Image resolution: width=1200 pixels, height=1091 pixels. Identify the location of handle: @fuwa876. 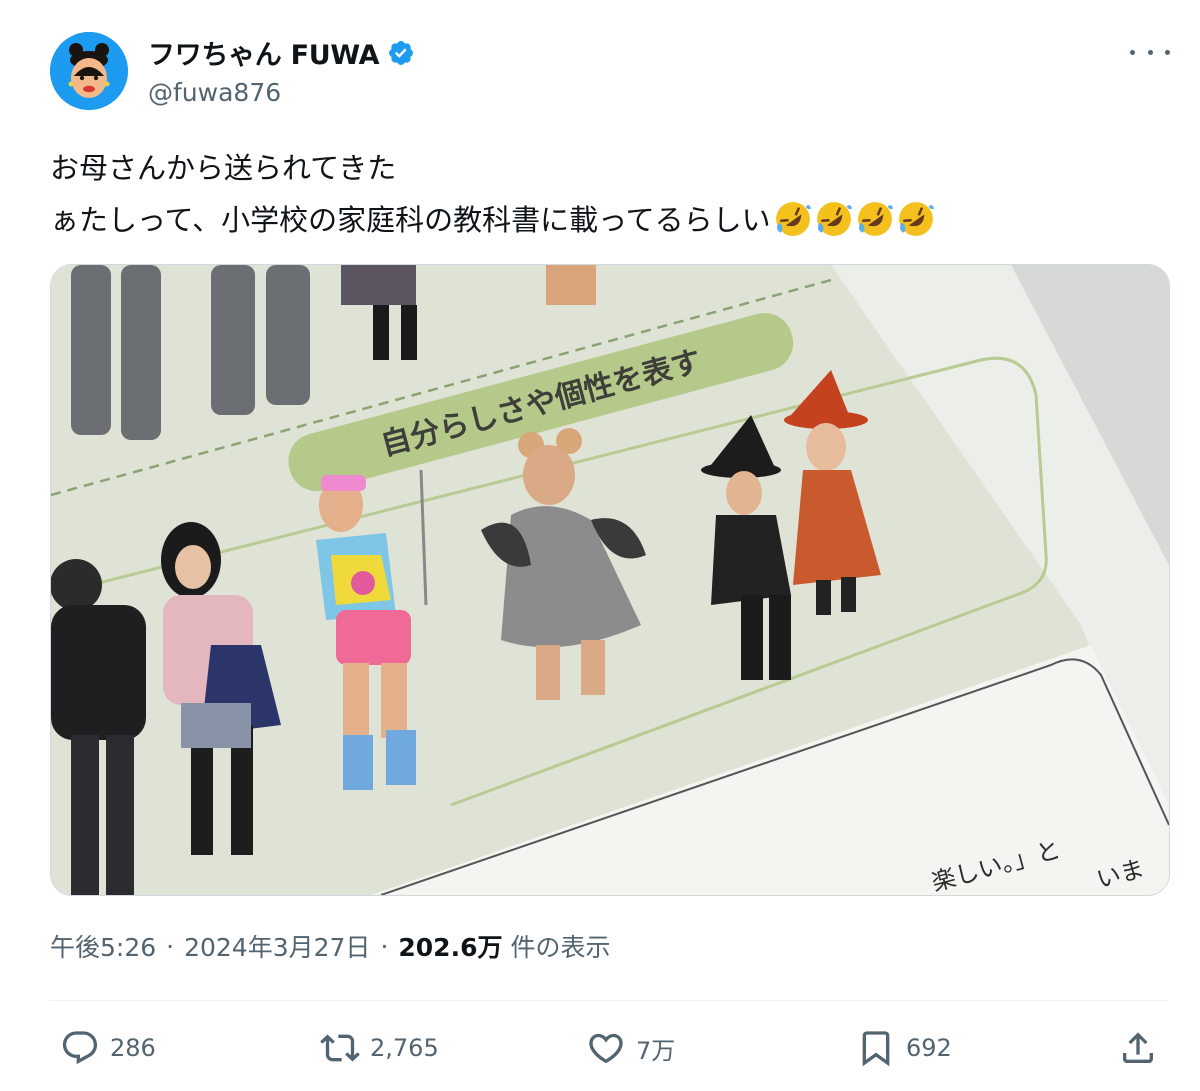
(214, 92).